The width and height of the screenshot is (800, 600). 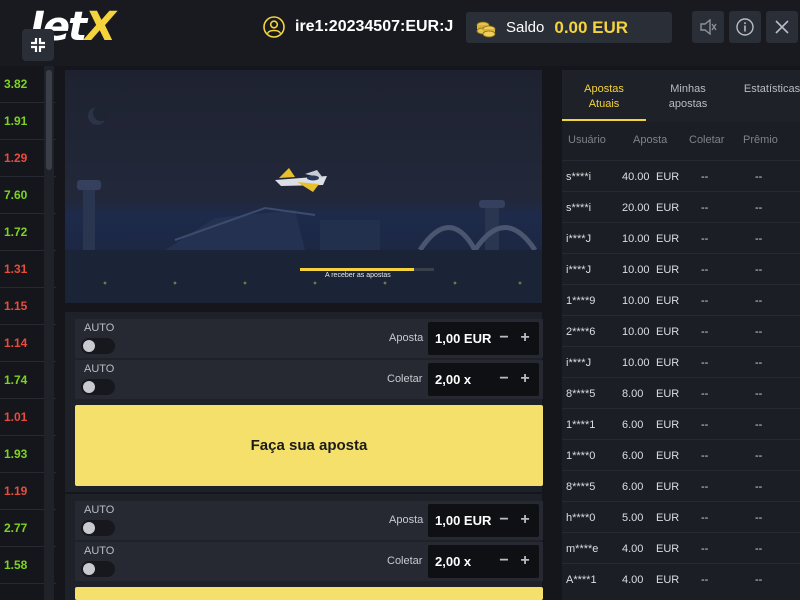 I want to click on top-header: JetX ire1:20234507:EUR:J Saldo 0.00 EUR, so click(x=400, y=33).